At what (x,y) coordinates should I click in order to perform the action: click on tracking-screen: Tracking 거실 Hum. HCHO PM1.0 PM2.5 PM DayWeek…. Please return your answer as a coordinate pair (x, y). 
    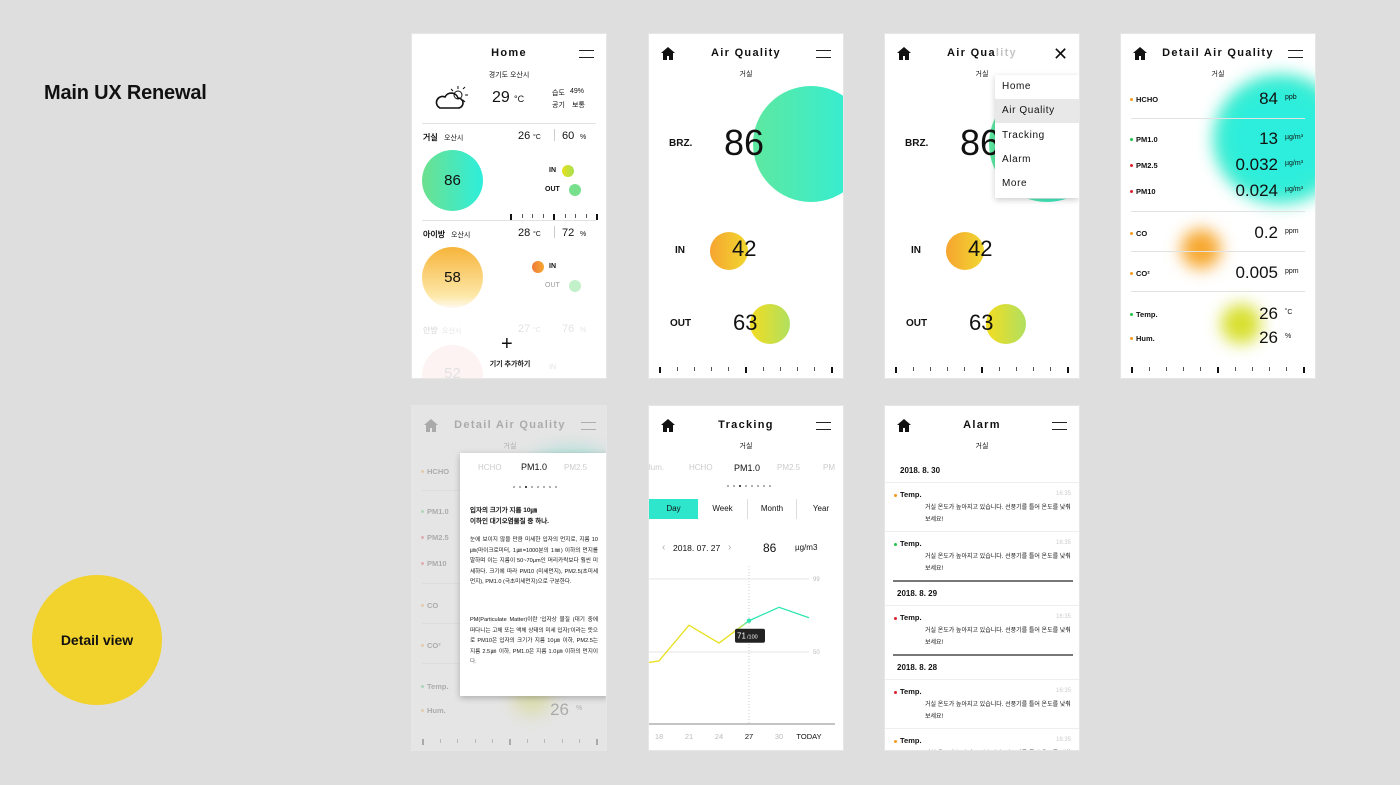
    Looking at the image, I should click on (746, 578).